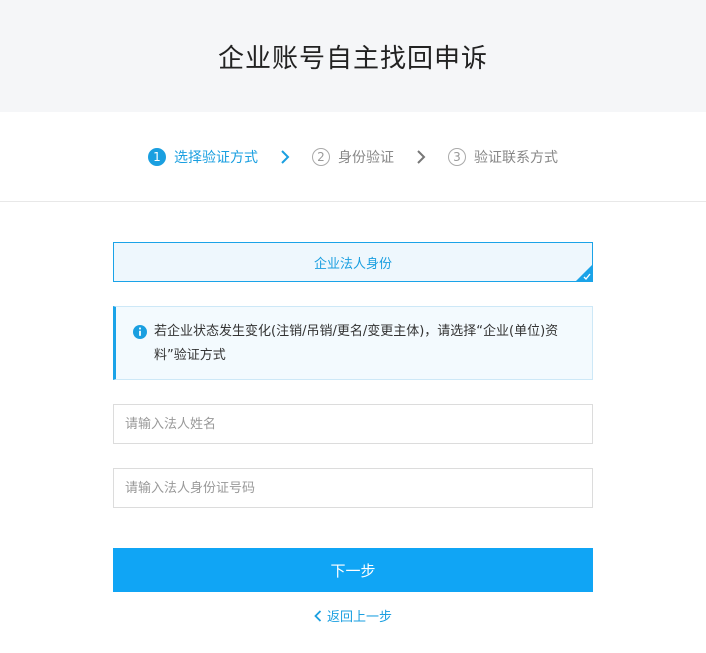 This screenshot has height=653, width=706. I want to click on checkmark-icon, so click(584, 273).